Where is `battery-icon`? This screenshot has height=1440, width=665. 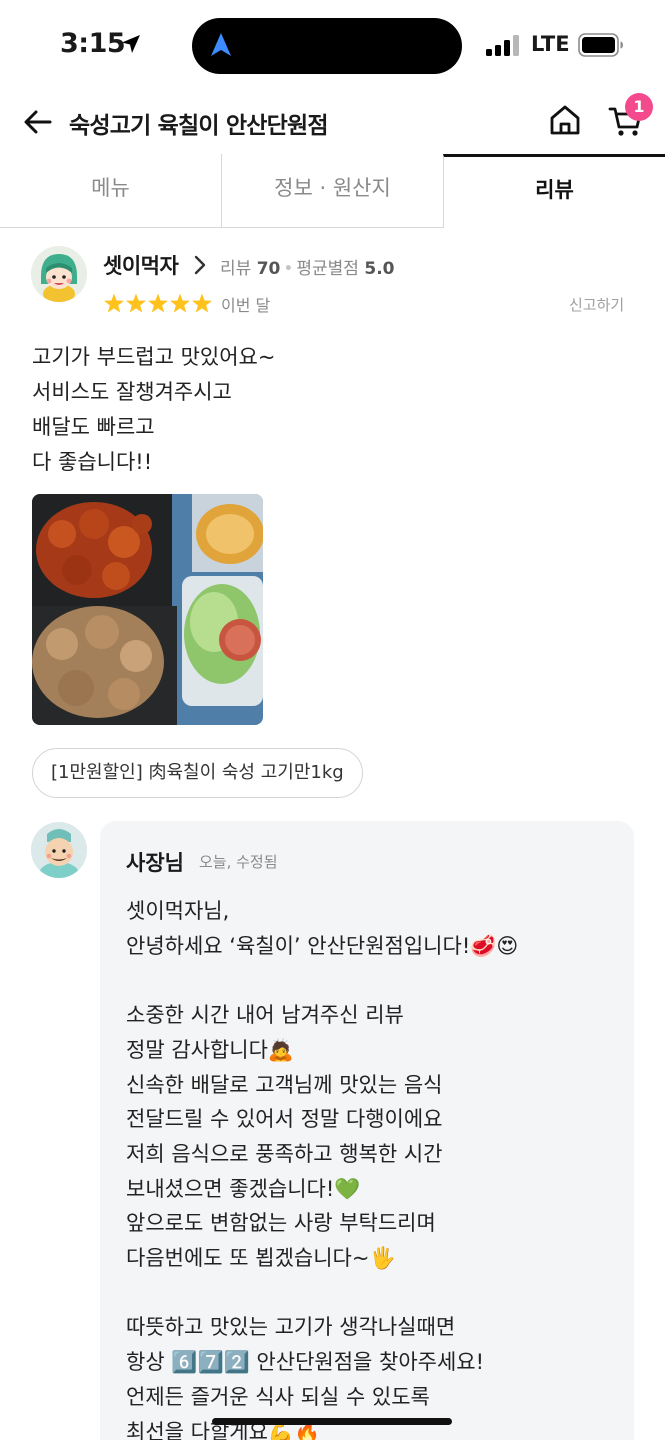
battery-icon is located at coordinates (600, 45).